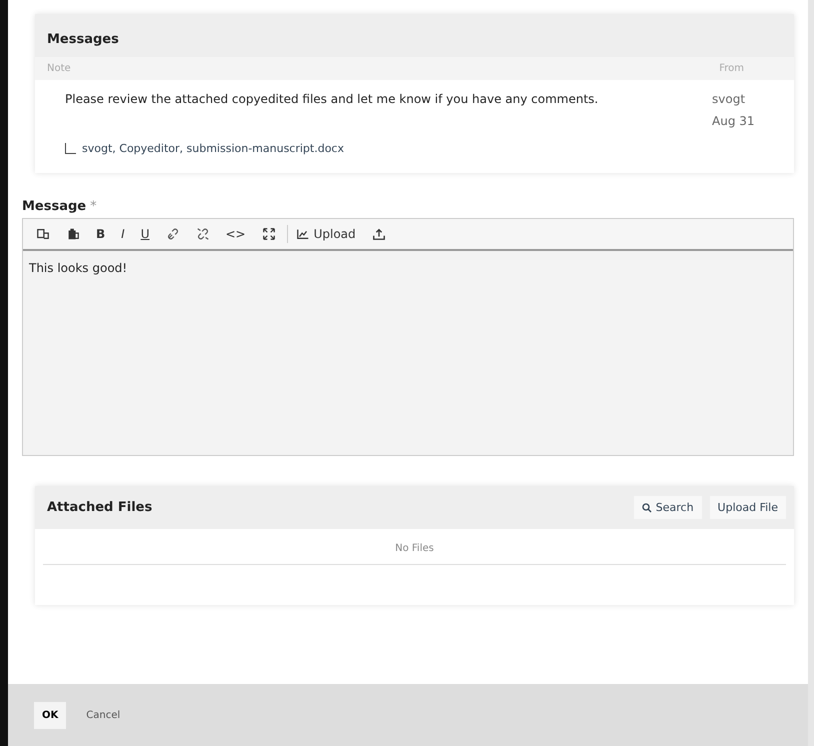 The width and height of the screenshot is (814, 746). I want to click on format-button: <>, so click(235, 234).